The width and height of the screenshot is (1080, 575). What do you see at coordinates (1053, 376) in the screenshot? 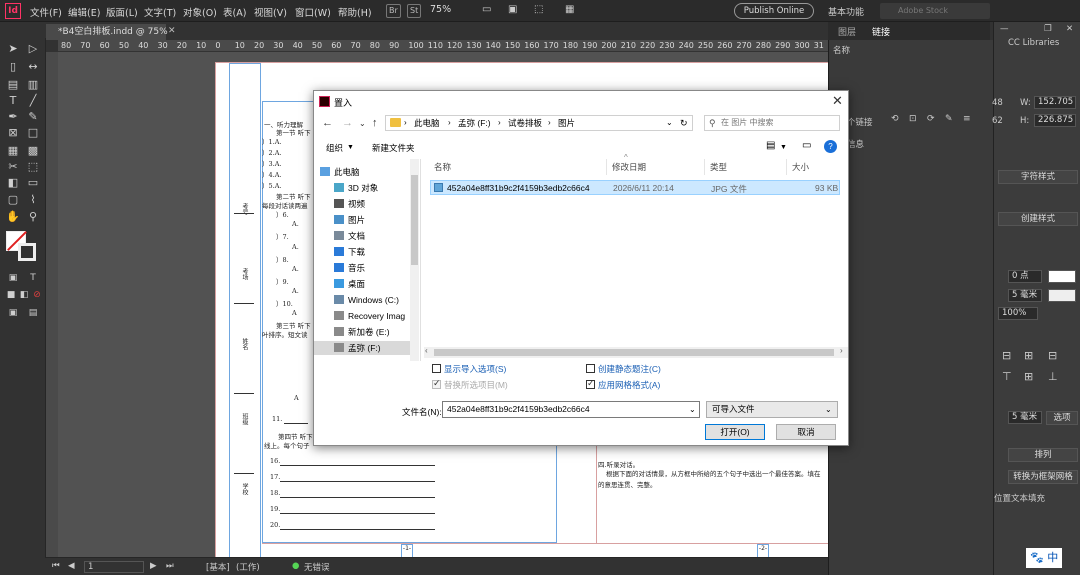
I see `distribute-bottom-icon: ⊥` at bounding box center [1053, 376].